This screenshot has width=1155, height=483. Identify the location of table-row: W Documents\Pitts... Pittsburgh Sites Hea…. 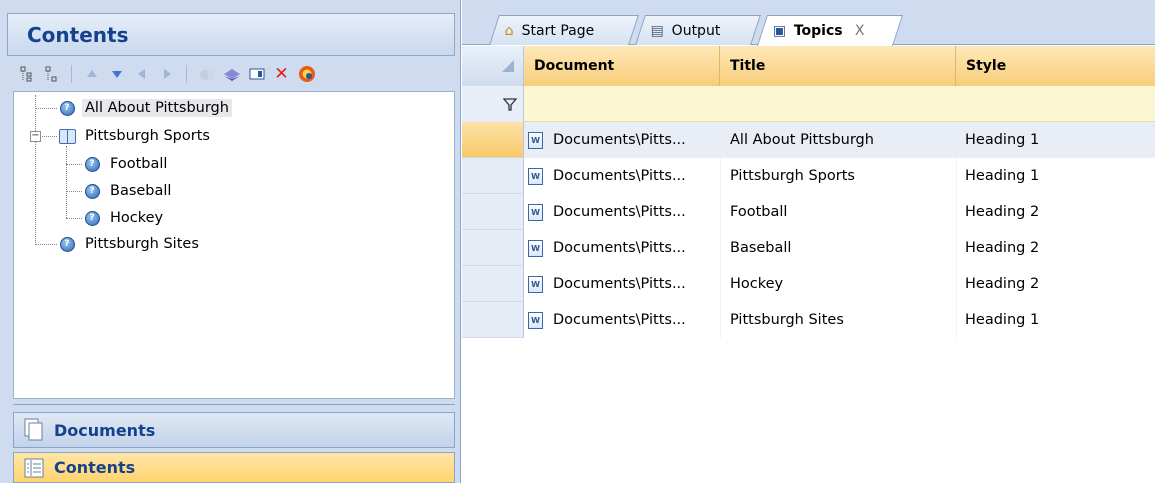
(808, 320).